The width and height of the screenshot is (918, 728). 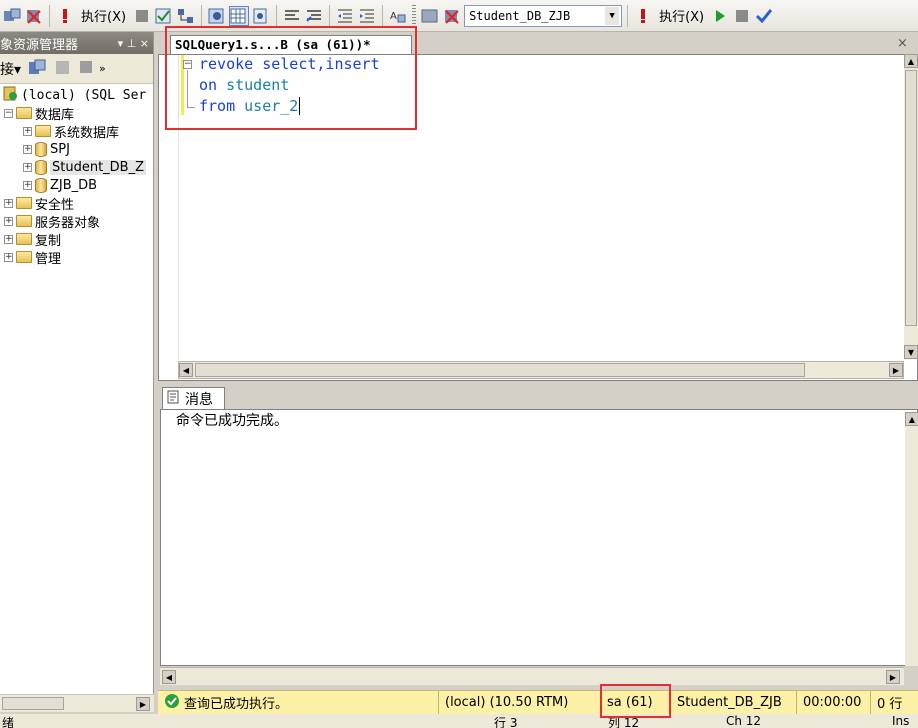 What do you see at coordinates (55, 205) in the screenshot?
I see `tree-node-label: 安全性` at bounding box center [55, 205].